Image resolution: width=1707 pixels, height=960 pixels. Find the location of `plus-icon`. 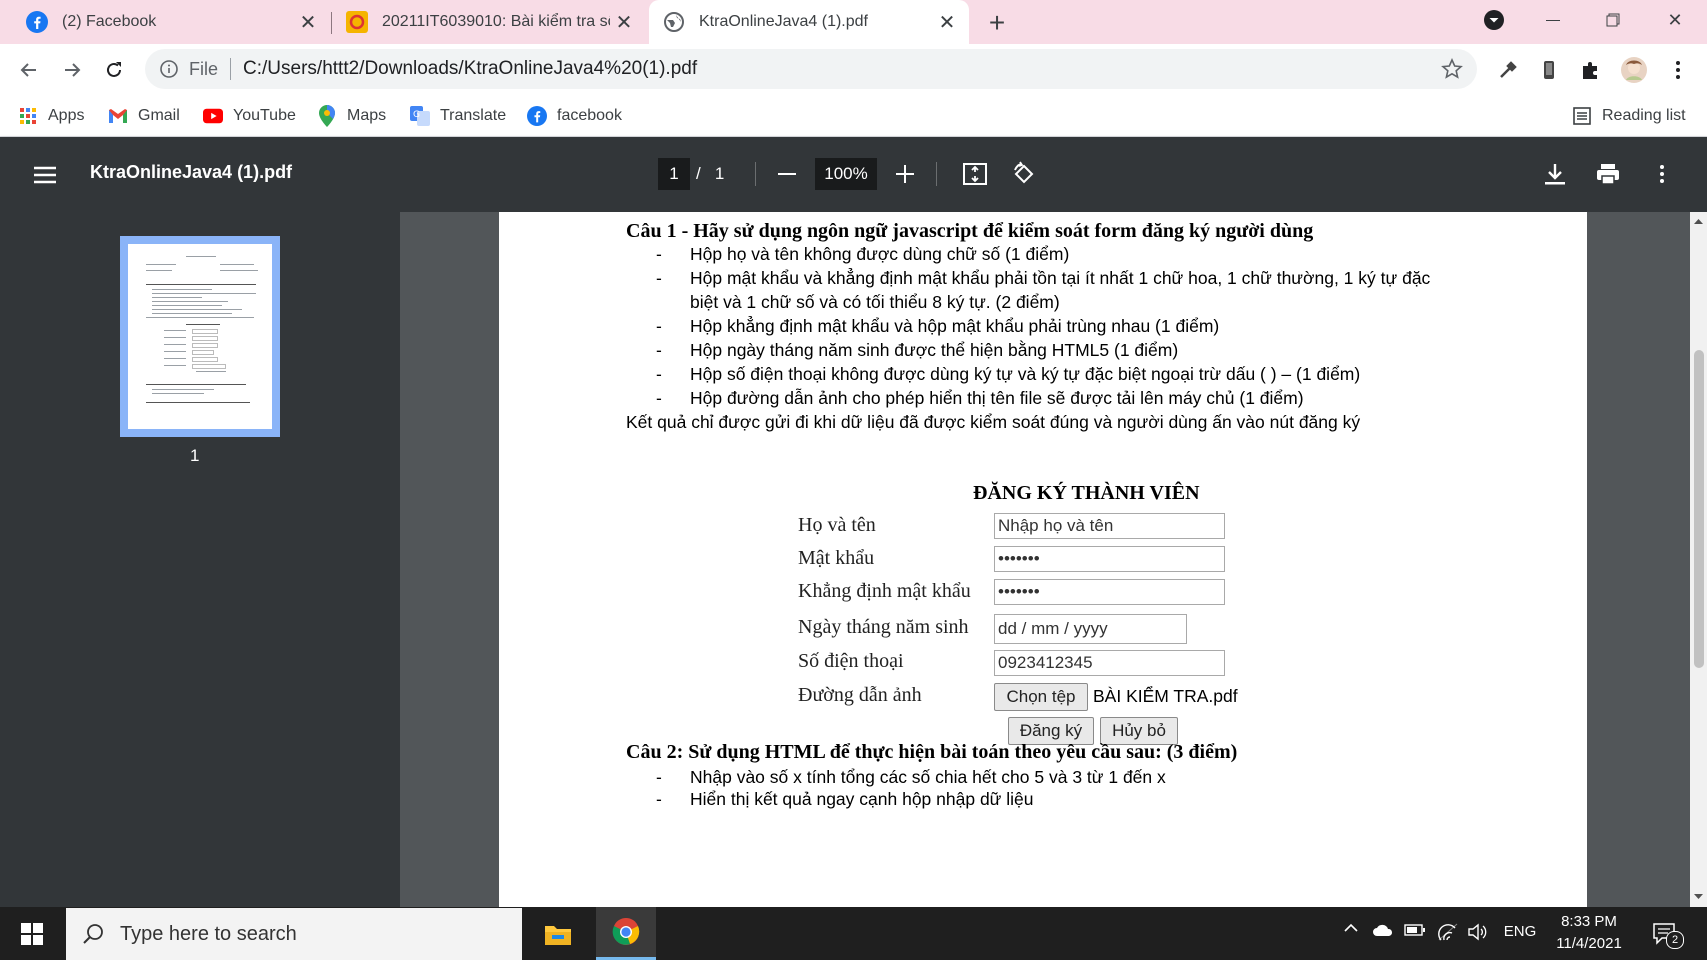

plus-icon is located at coordinates (905, 174).